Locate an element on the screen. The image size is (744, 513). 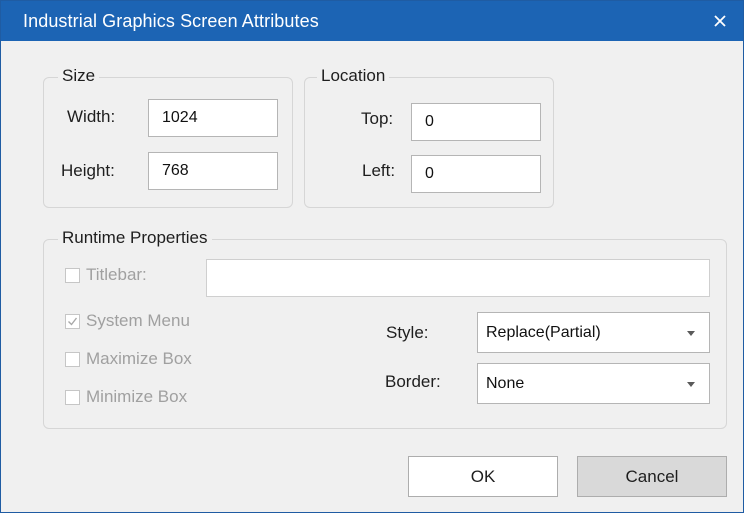
minimize-box-checkbox-label: Minimize Box is located at coordinates (137, 396).